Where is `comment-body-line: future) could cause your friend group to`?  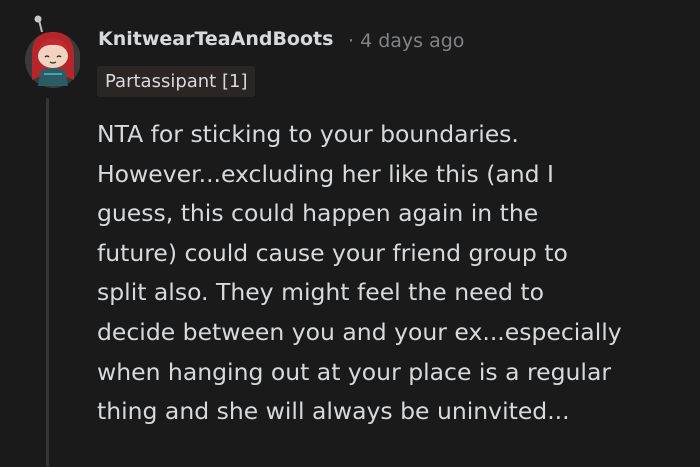 comment-body-line: future) could cause your friend group to is located at coordinates (332, 252).